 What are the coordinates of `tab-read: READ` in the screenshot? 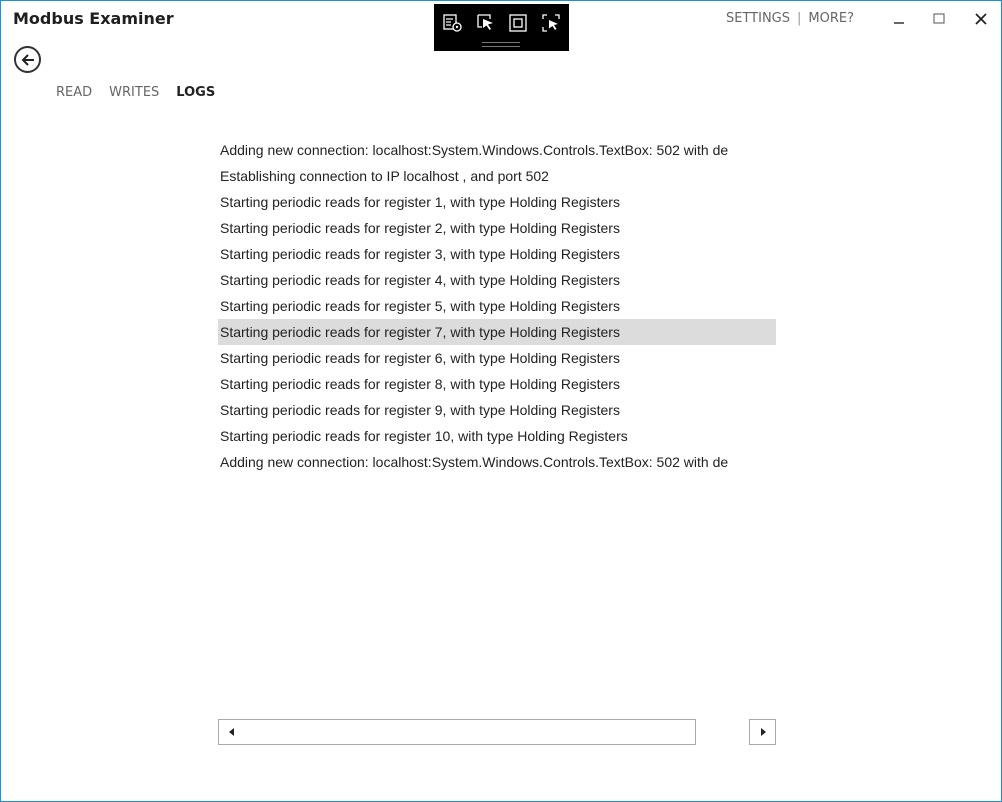 It's located at (74, 92).